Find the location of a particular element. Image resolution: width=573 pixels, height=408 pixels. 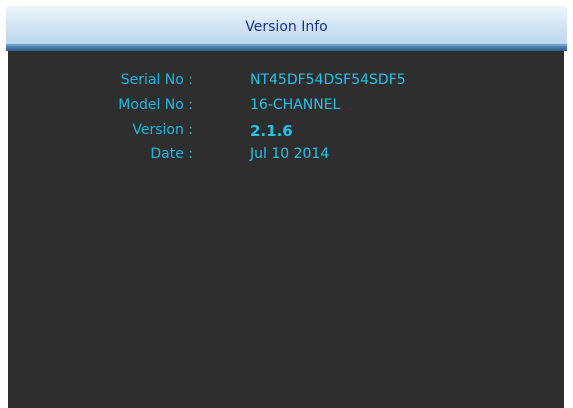

model-label: Model No : is located at coordinates (155, 105).